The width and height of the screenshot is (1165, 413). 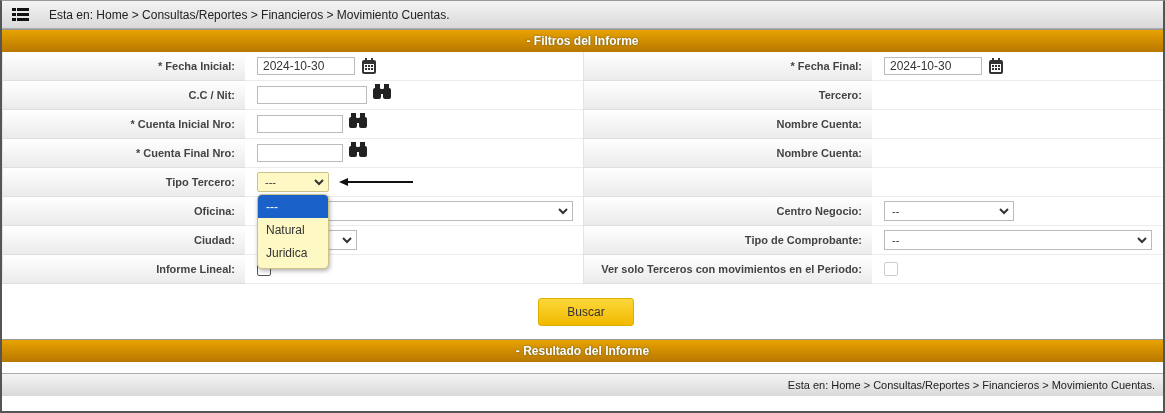 What do you see at coordinates (727, 66) in the screenshot?
I see `field-label: * Fecha Final:` at bounding box center [727, 66].